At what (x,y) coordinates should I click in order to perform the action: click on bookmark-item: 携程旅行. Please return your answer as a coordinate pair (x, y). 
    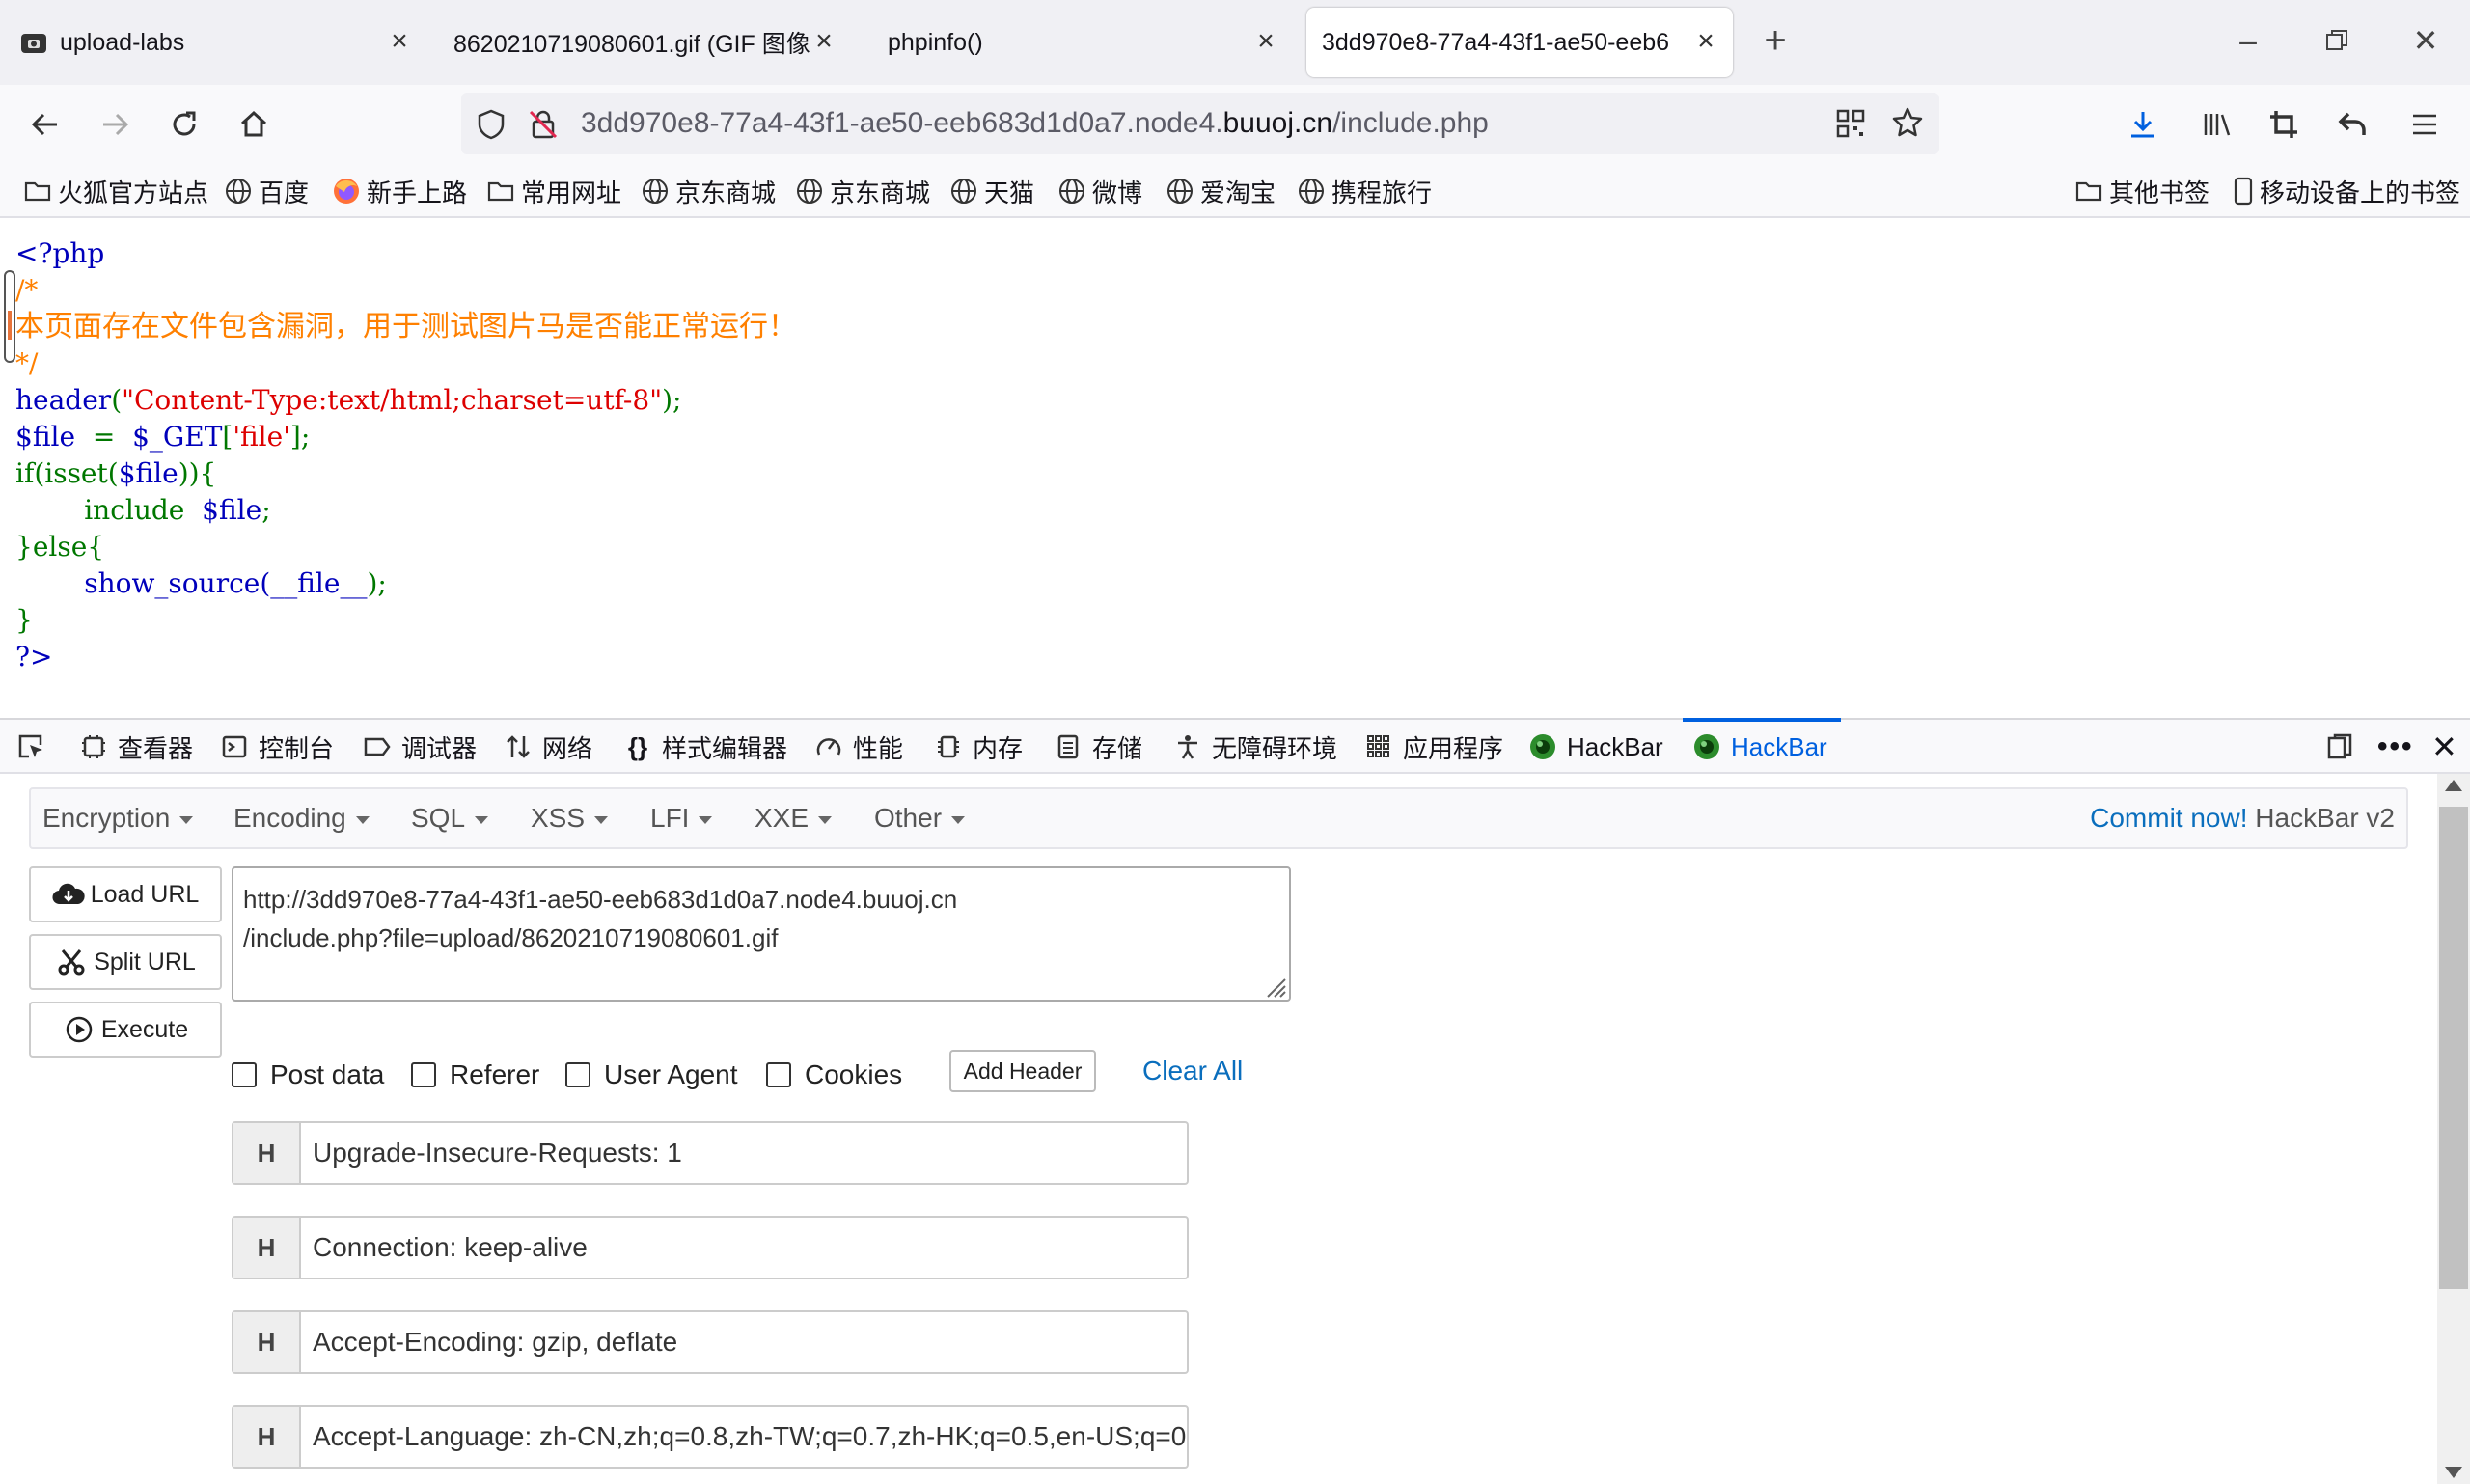
    Looking at the image, I should click on (1364, 191).